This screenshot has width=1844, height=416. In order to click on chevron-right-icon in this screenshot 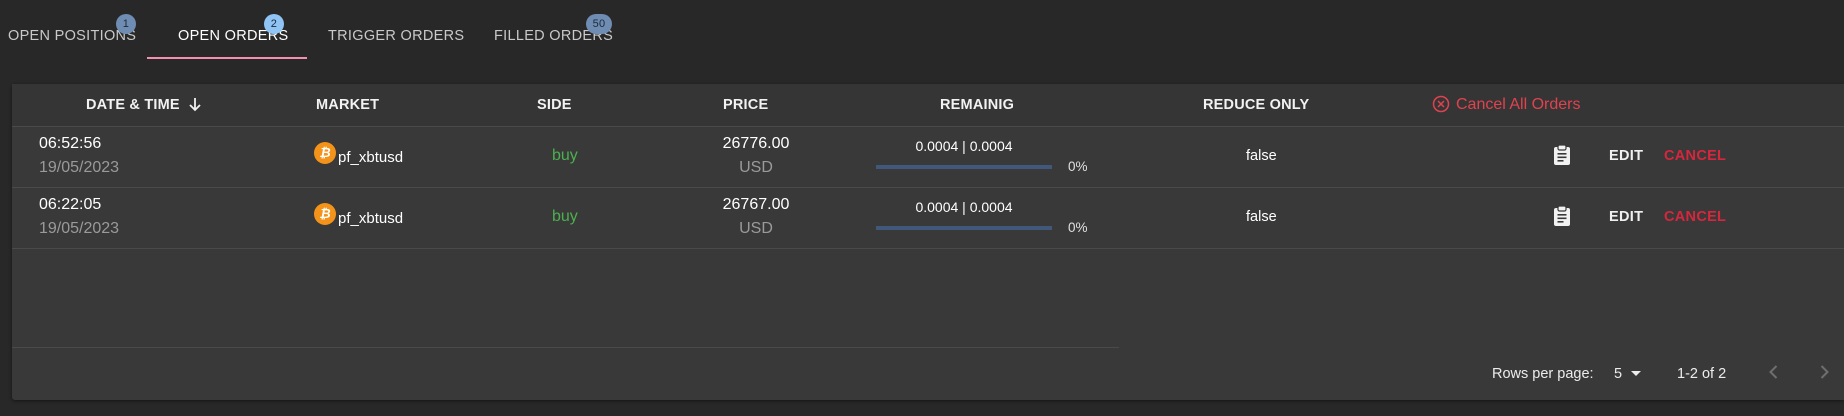, I will do `click(1824, 374)`.